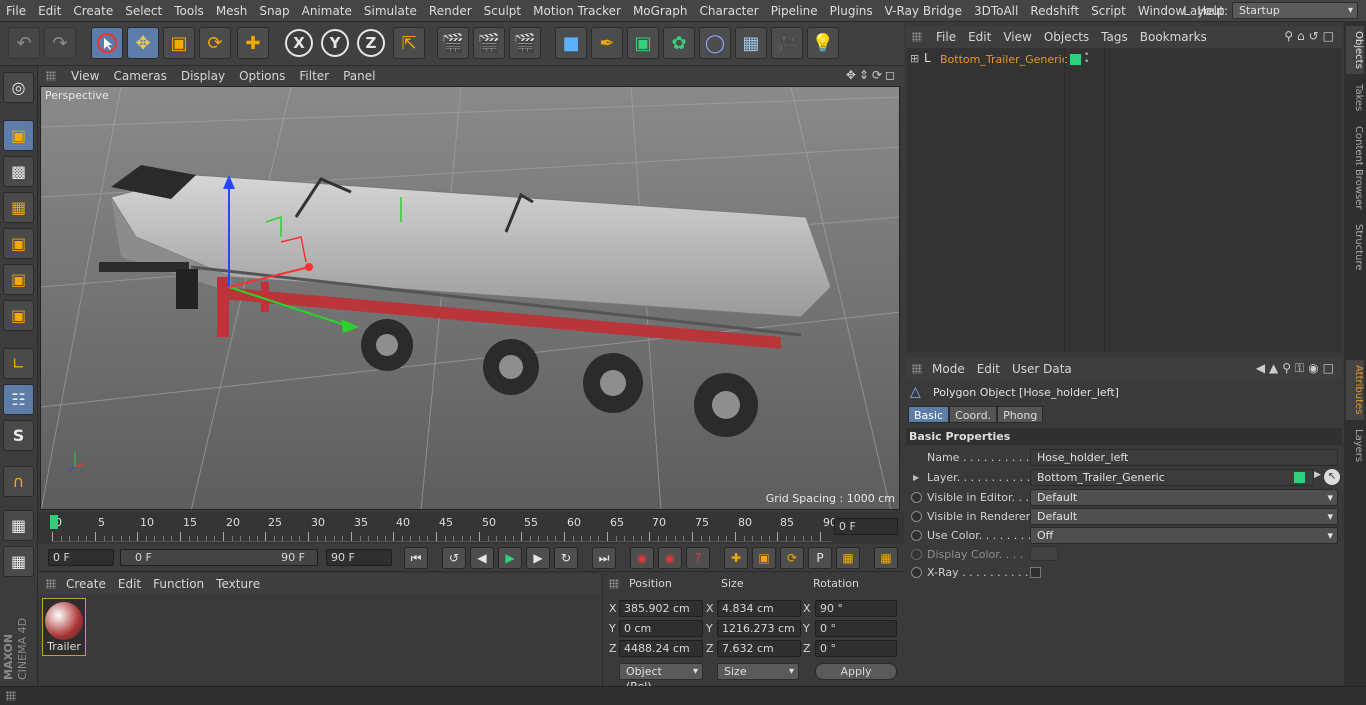  I want to click on size-x-field: 4.834 cm, so click(759, 608).